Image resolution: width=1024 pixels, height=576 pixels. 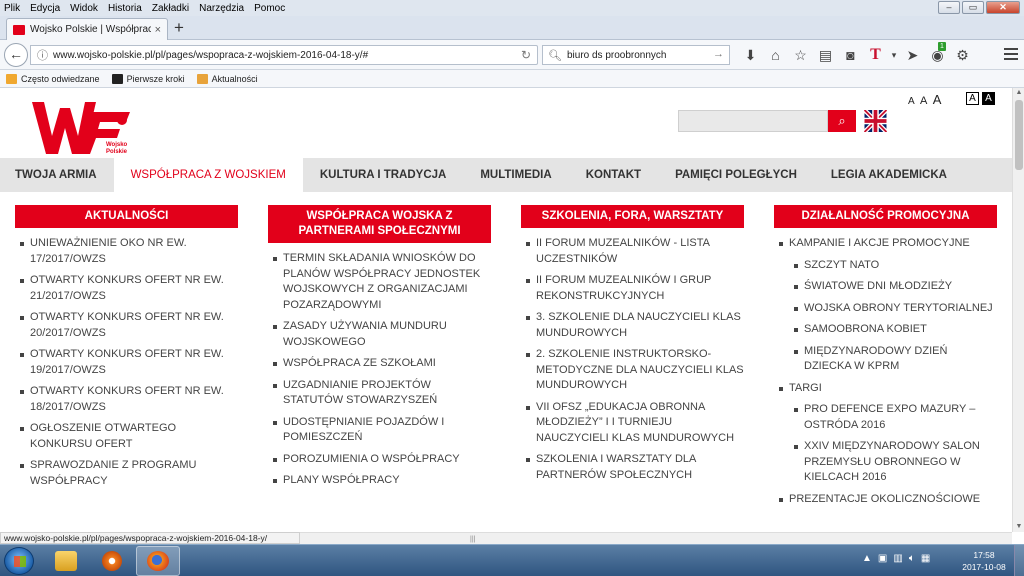 I want to click on menu-view: Widok, so click(x=84, y=8).